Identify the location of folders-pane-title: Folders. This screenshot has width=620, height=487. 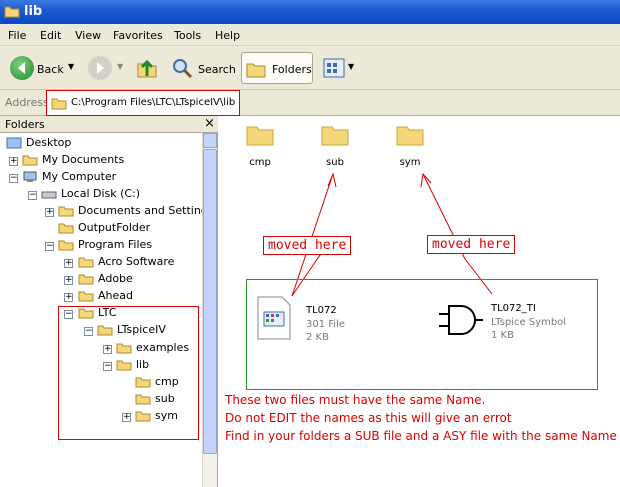
(25, 124).